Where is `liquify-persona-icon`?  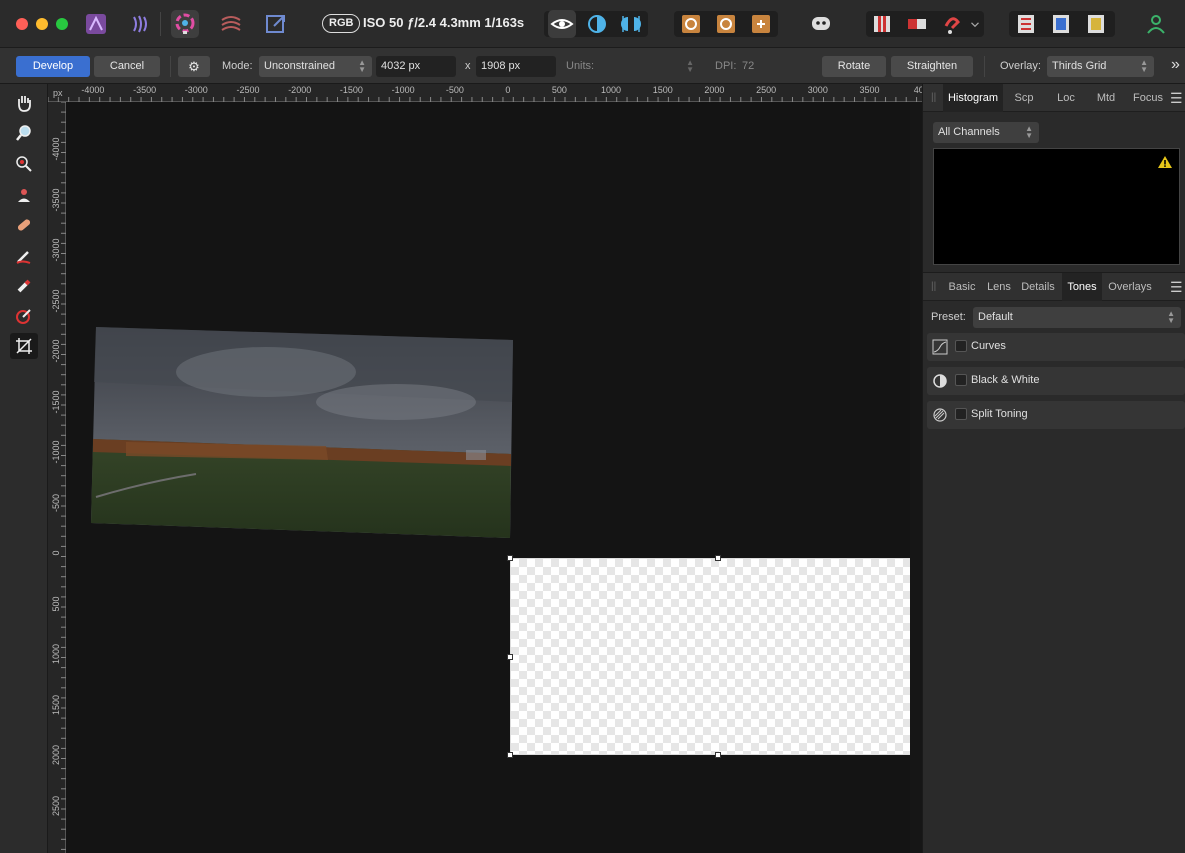
liquify-persona-icon is located at coordinates (141, 24).